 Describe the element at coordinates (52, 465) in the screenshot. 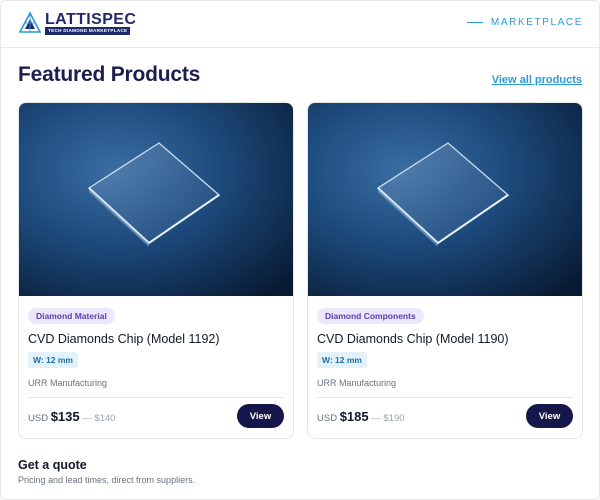

I see `quote-heading: Get a quote` at that location.